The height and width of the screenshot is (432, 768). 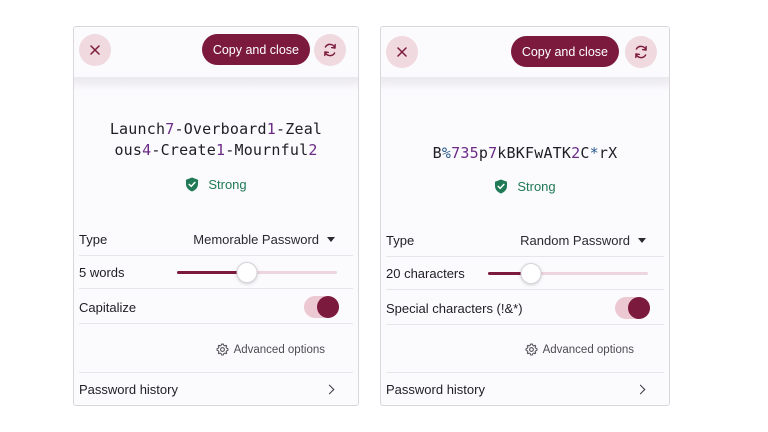 I want to click on special-characters-toggle, so click(x=632, y=308).